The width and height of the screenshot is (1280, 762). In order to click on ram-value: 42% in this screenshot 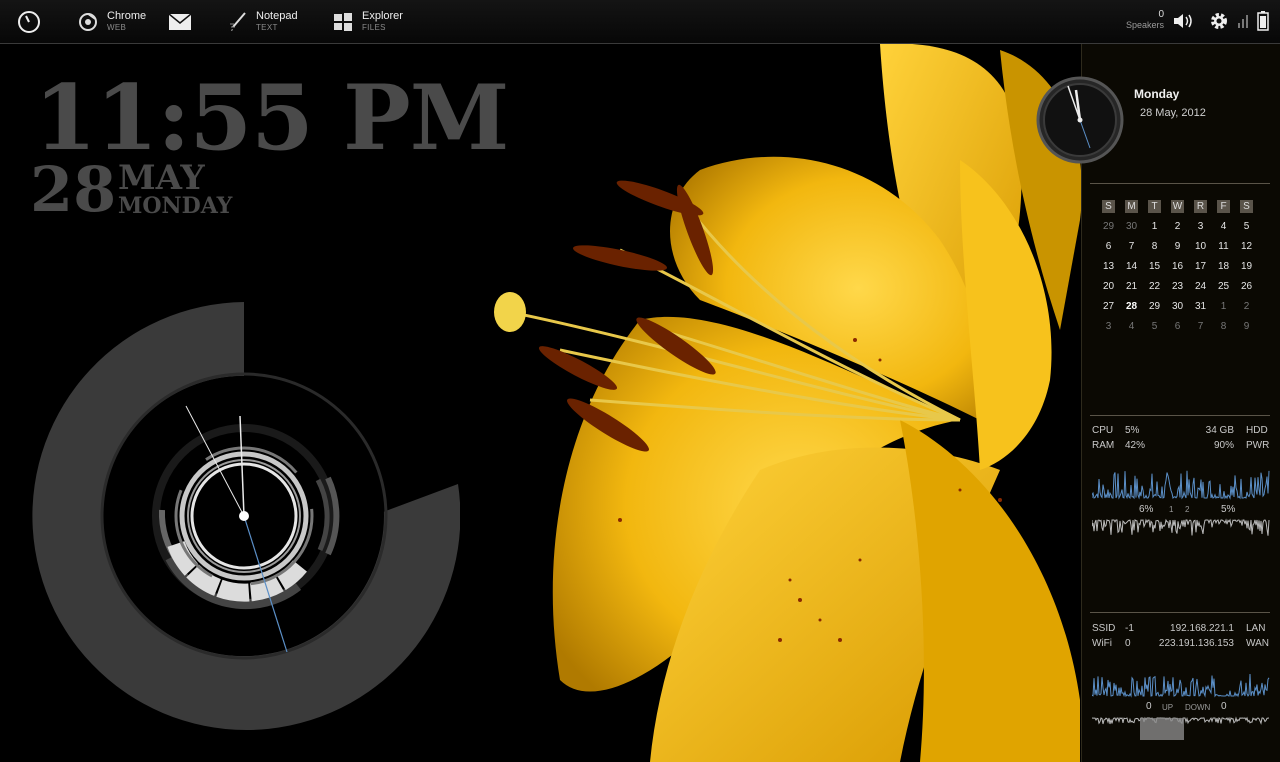, I will do `click(1135, 445)`.